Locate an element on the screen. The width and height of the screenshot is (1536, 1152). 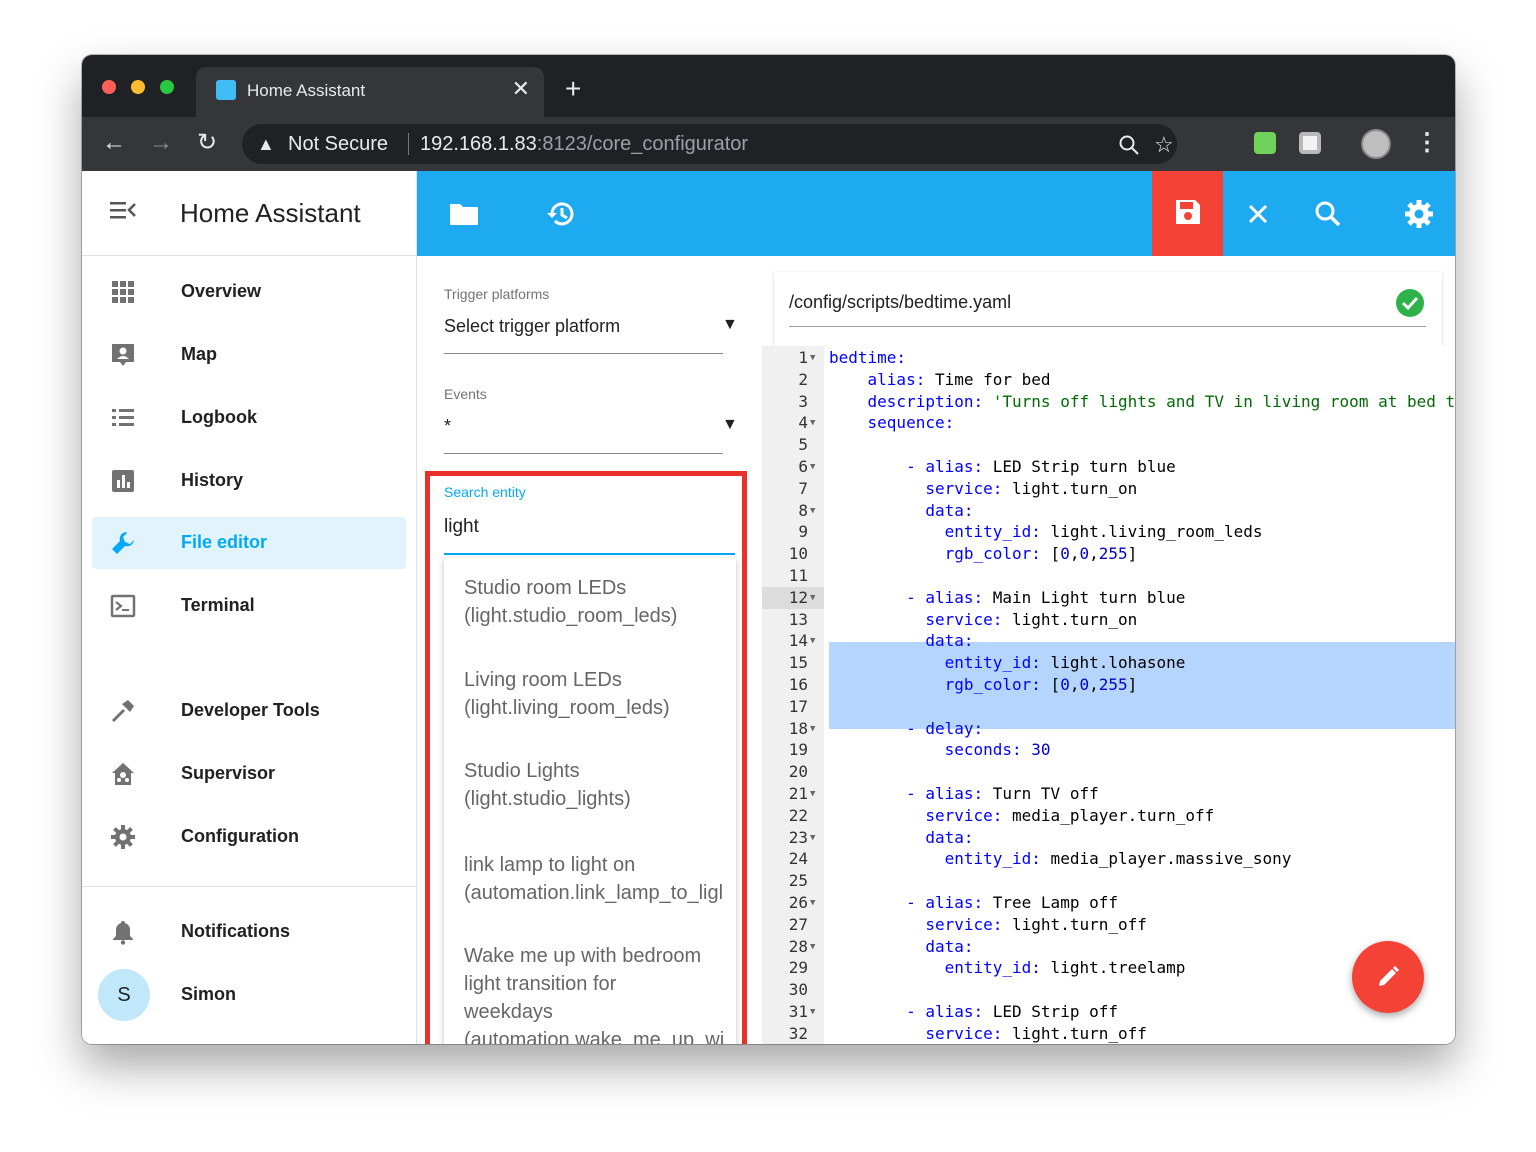
maximize-window-button is located at coordinates (167, 87).